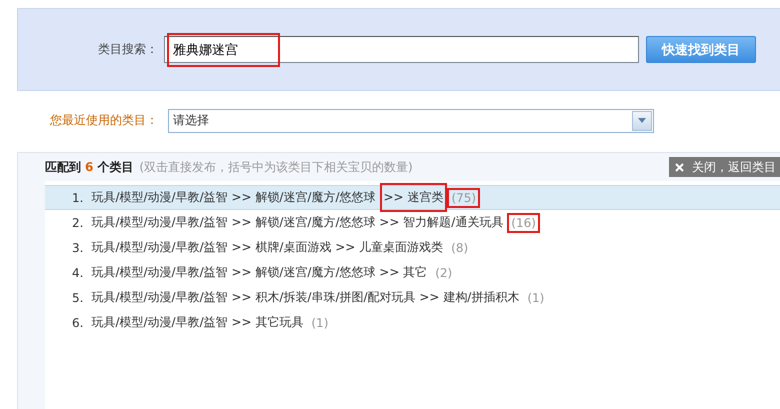  I want to click on match-label: 匹配到, so click(63, 167).